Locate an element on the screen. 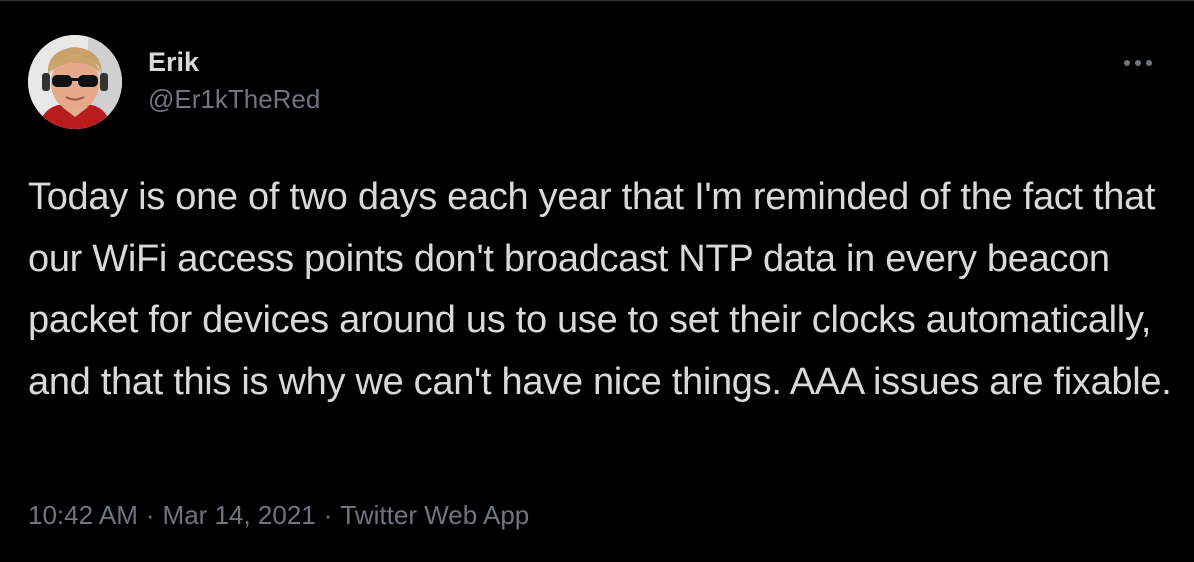  tweet-source: Twitter Web App is located at coordinates (434, 515).